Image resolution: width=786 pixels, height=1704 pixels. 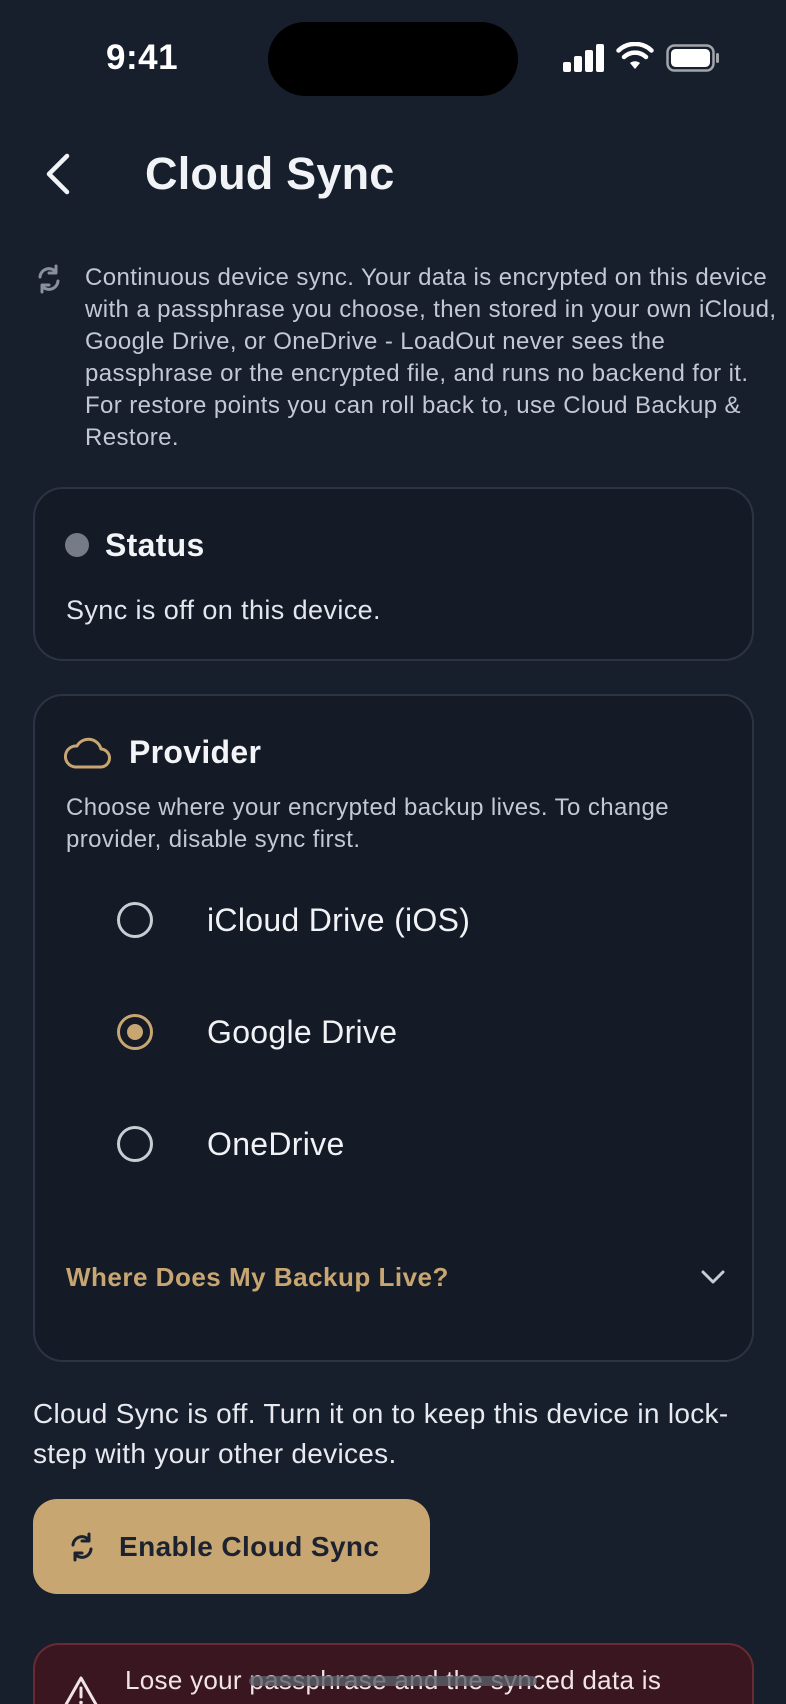 I want to click on status-card: Status Sync is off on this device., so click(x=393, y=574).